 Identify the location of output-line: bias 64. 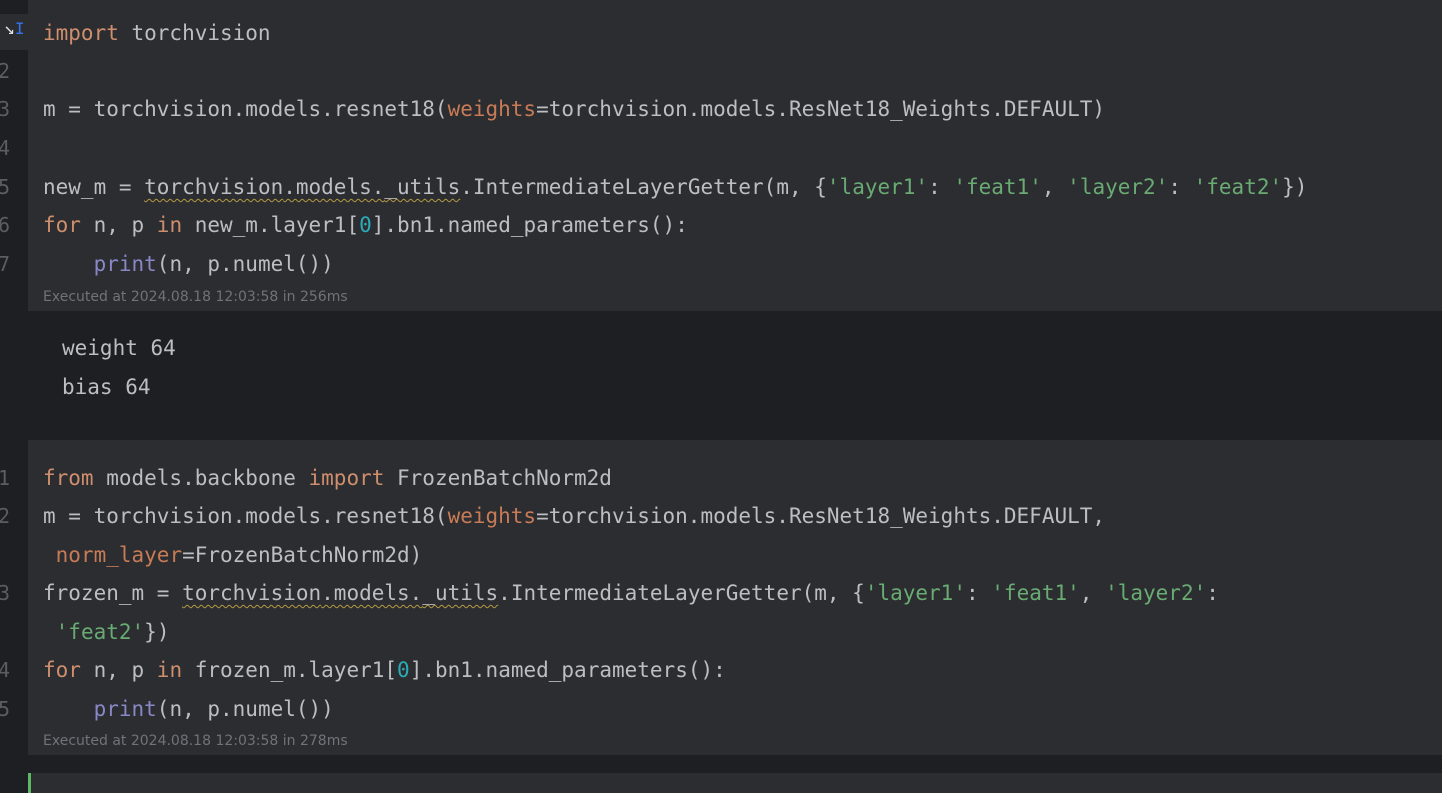
(106, 387).